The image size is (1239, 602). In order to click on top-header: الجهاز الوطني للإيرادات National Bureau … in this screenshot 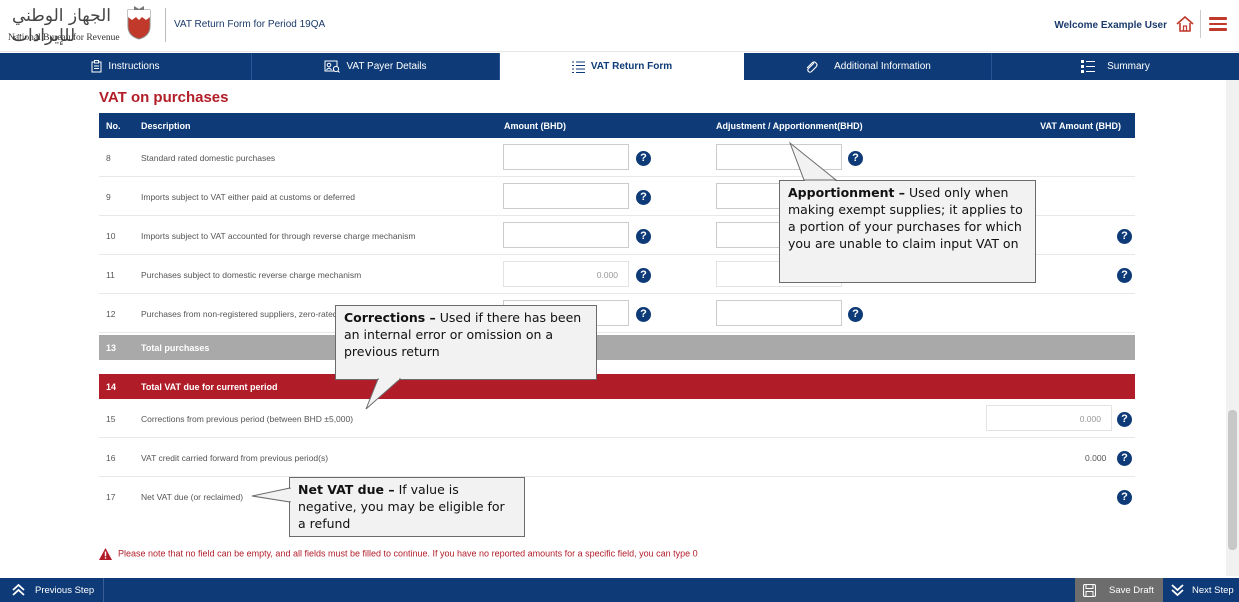, I will do `click(619, 26)`.